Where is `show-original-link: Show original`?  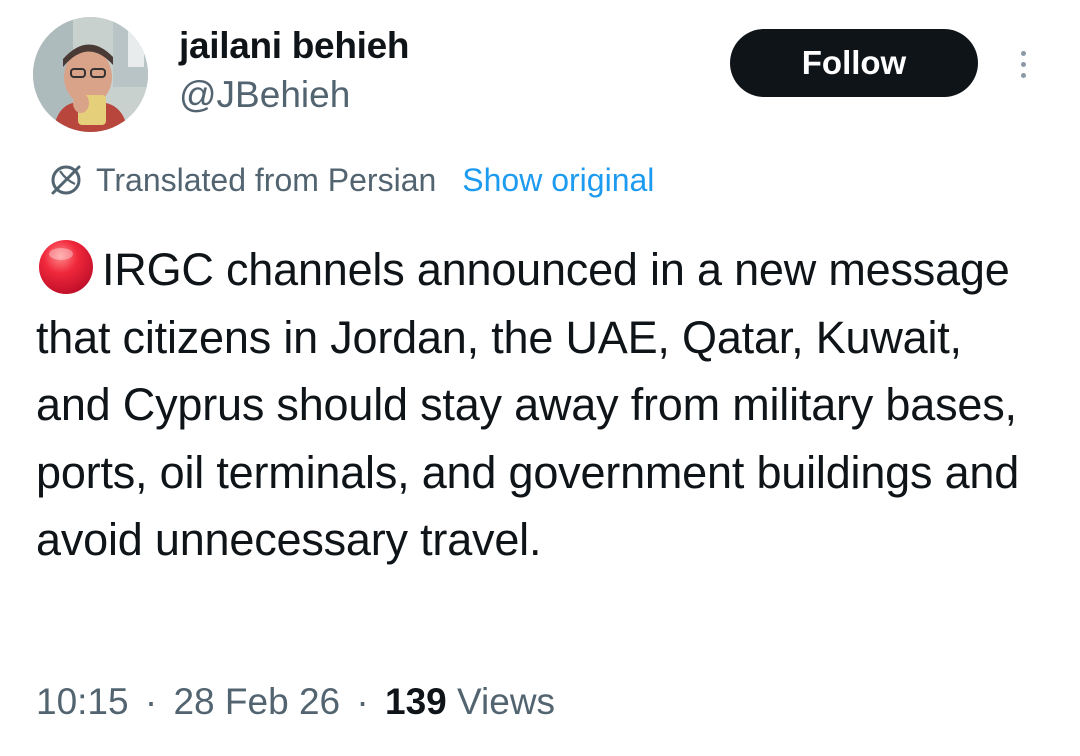
show-original-link: Show original is located at coordinates (558, 180).